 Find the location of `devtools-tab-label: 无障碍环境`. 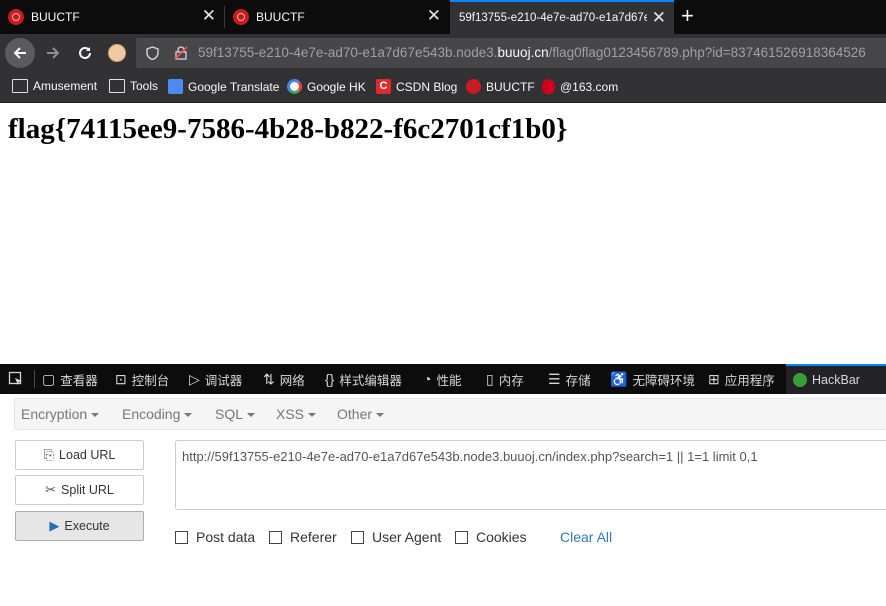

devtools-tab-label: 无障碍环境 is located at coordinates (663, 380).